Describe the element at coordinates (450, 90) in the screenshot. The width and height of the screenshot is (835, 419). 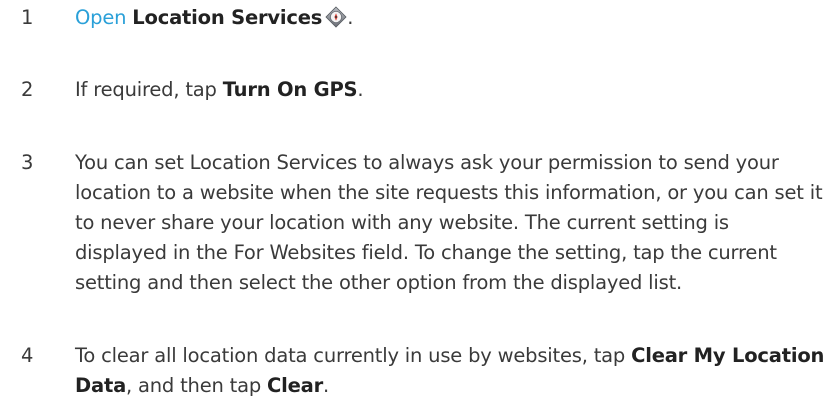
I see `step-2-text: If required, tap Turn On GPS.` at that location.